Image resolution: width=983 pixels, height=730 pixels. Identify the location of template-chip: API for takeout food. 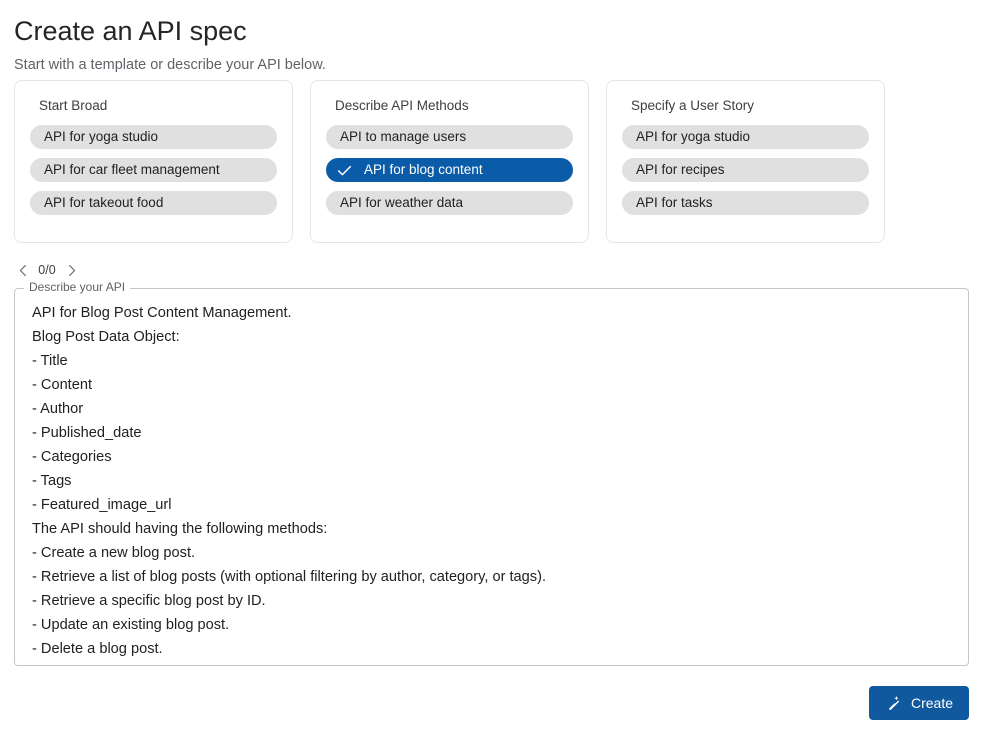
(153, 203).